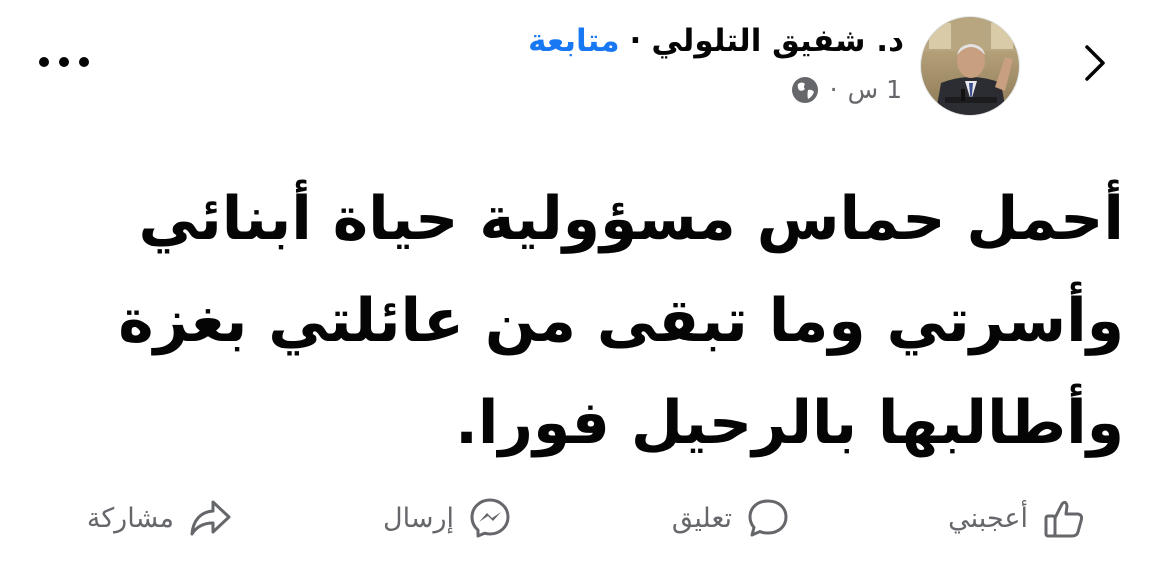 The height and width of the screenshot is (586, 1152). I want to click on comment-button: تعليق, so click(731, 518).